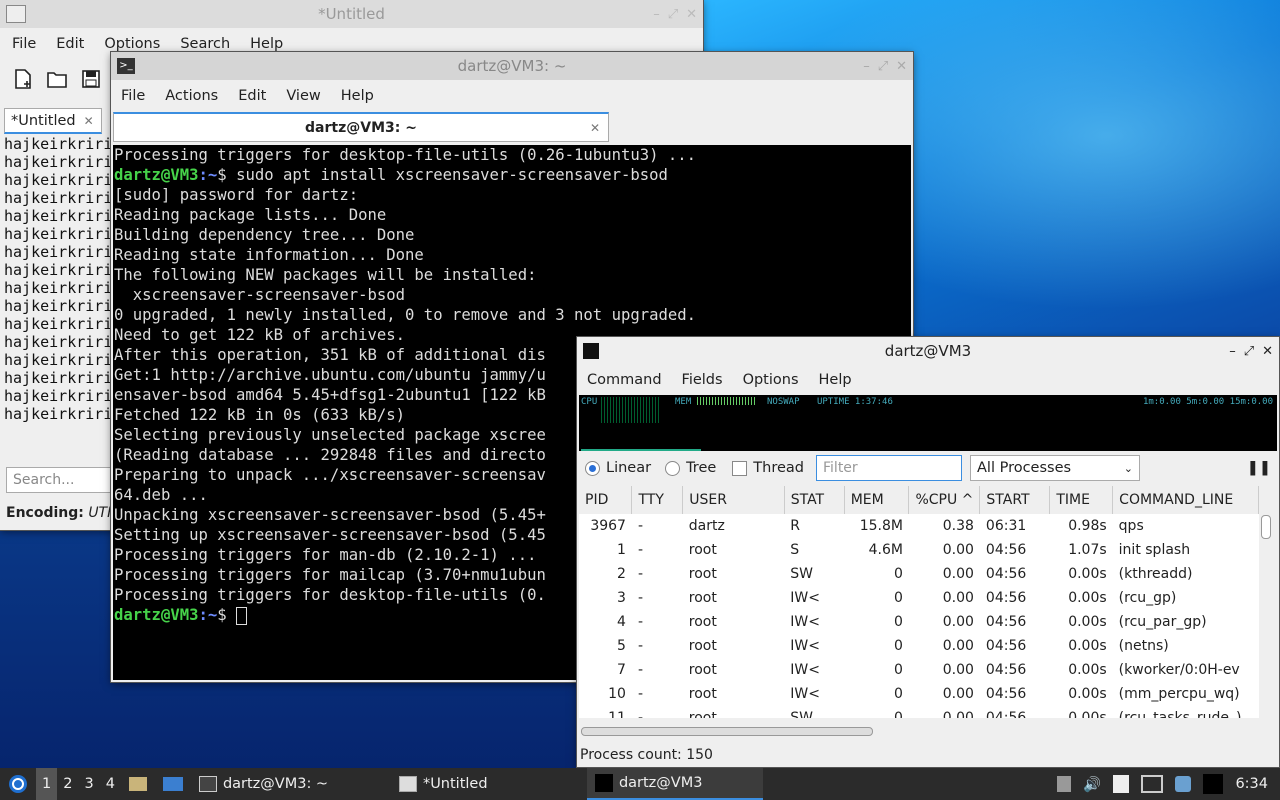  I want to click on editor-icon, so click(407, 784).